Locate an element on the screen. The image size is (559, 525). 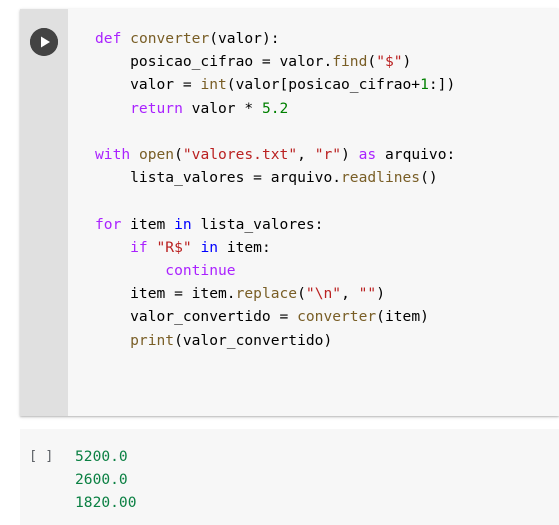
play-icon is located at coordinates (44, 42).